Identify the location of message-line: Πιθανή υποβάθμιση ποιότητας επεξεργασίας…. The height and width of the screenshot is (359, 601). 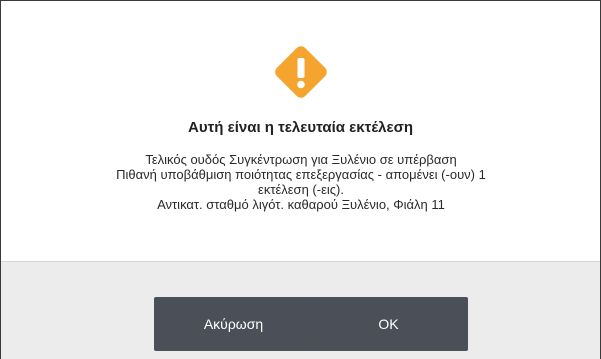
(301, 174).